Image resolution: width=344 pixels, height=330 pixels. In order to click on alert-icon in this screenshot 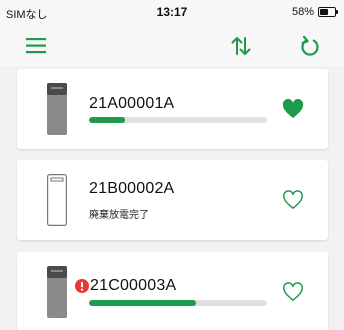, I will do `click(82, 286)`.